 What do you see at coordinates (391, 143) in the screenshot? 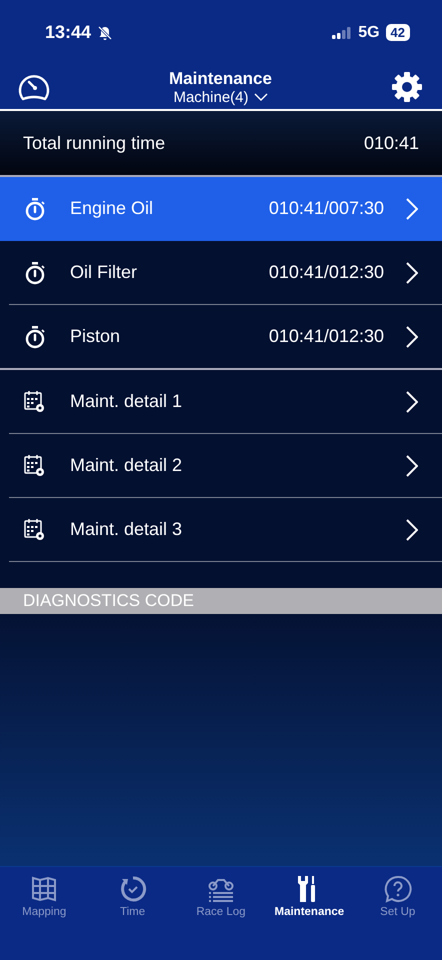
I see `total-value: 010:41` at bounding box center [391, 143].